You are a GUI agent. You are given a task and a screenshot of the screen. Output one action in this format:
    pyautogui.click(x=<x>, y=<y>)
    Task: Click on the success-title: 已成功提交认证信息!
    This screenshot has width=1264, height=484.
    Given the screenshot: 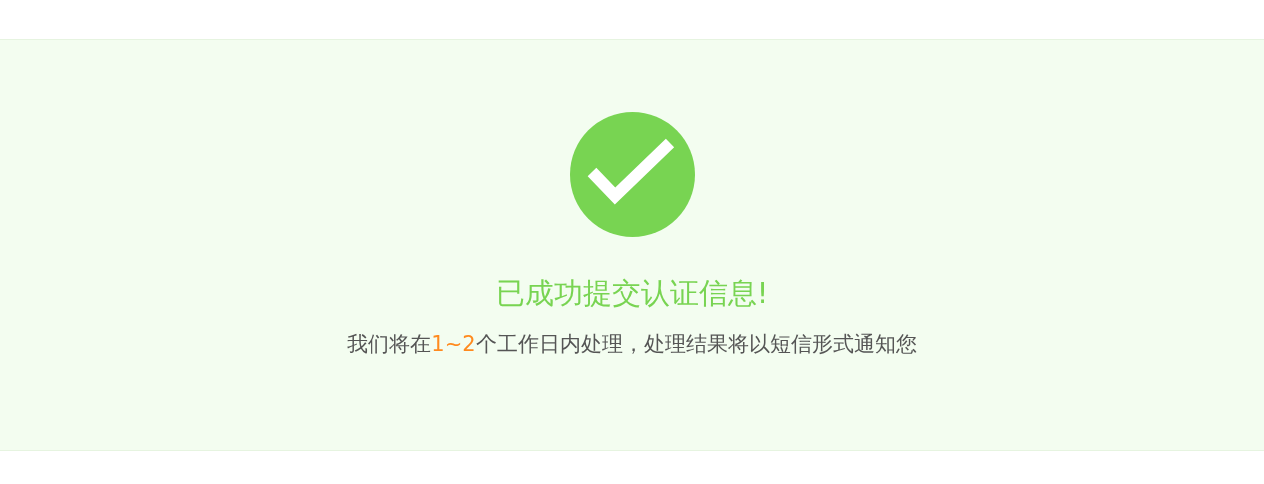 What is the action you would take?
    pyautogui.click(x=632, y=293)
    